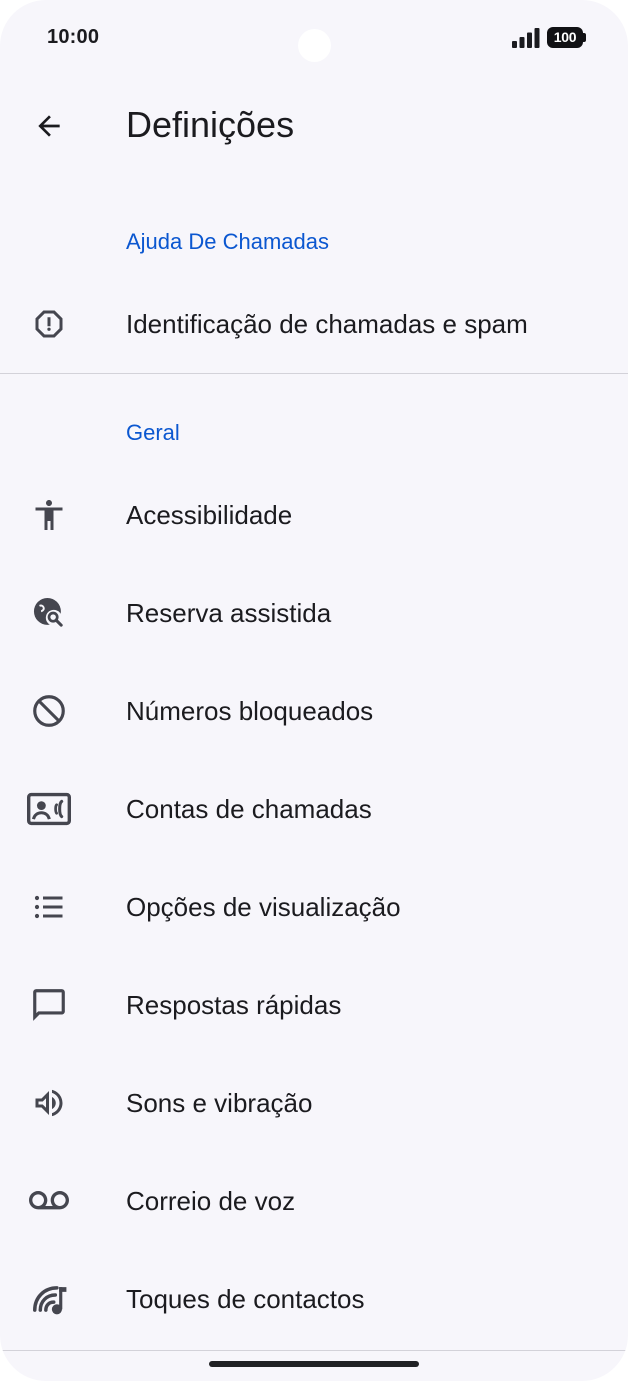  I want to click on settings-item-calling-accounts: Contas de chamadas, so click(314, 809).